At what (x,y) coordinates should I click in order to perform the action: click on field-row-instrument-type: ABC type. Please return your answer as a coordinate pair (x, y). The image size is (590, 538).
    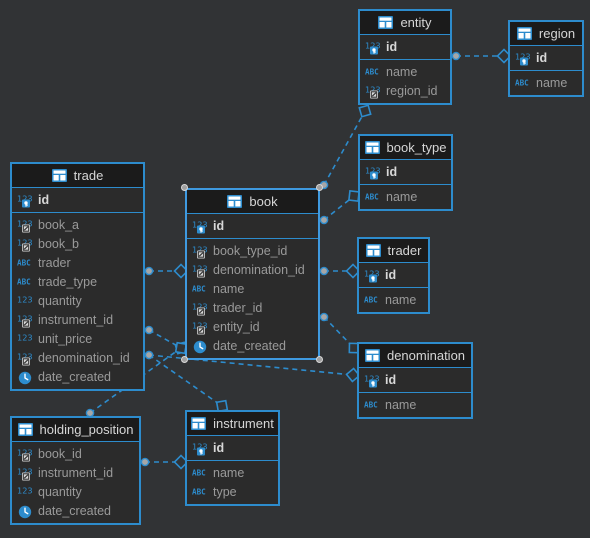
    Looking at the image, I should click on (232, 491).